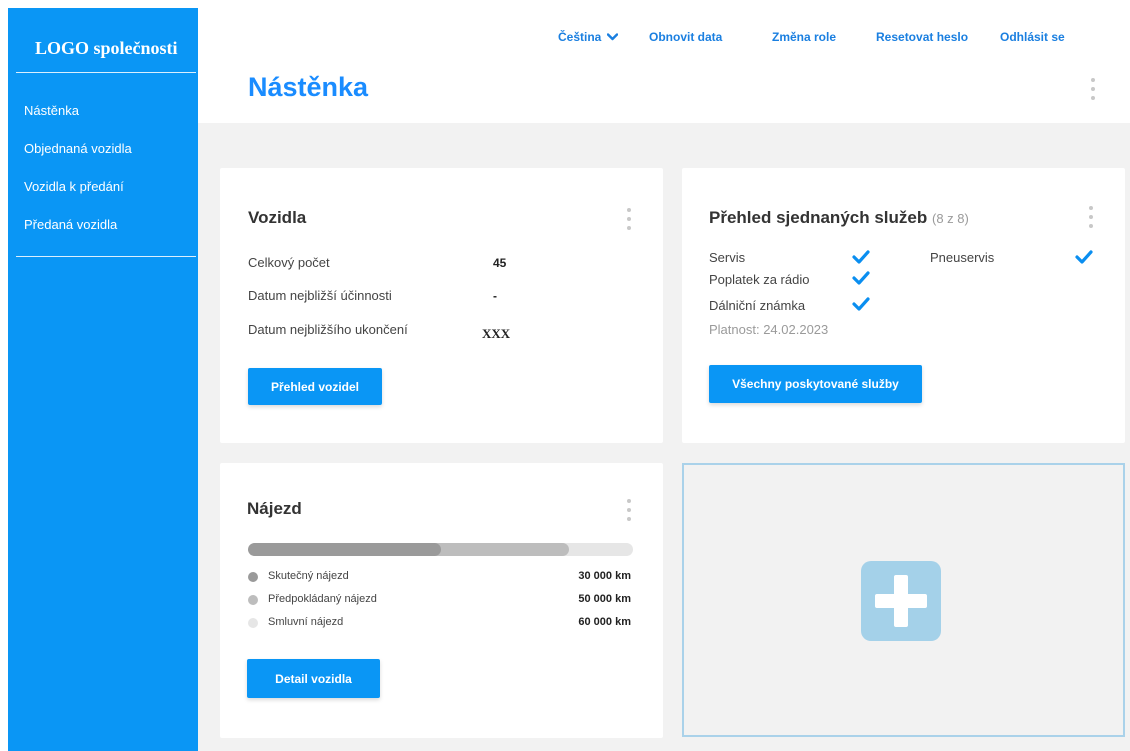 Image resolution: width=1130 pixels, height=751 pixels. I want to click on legend-contract-value: 60 000 km, so click(604, 622).